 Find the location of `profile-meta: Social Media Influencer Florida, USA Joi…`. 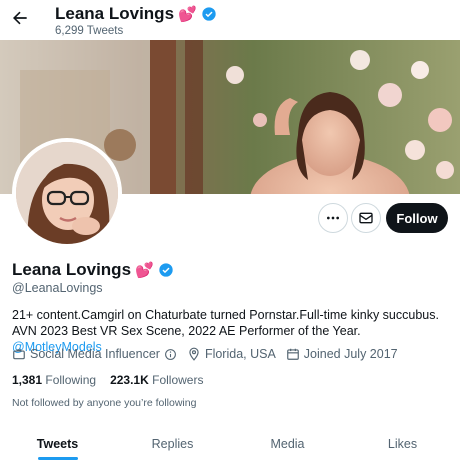

profile-meta: Social Media Influencer Florida, USA Joi… is located at coordinates (210, 354).